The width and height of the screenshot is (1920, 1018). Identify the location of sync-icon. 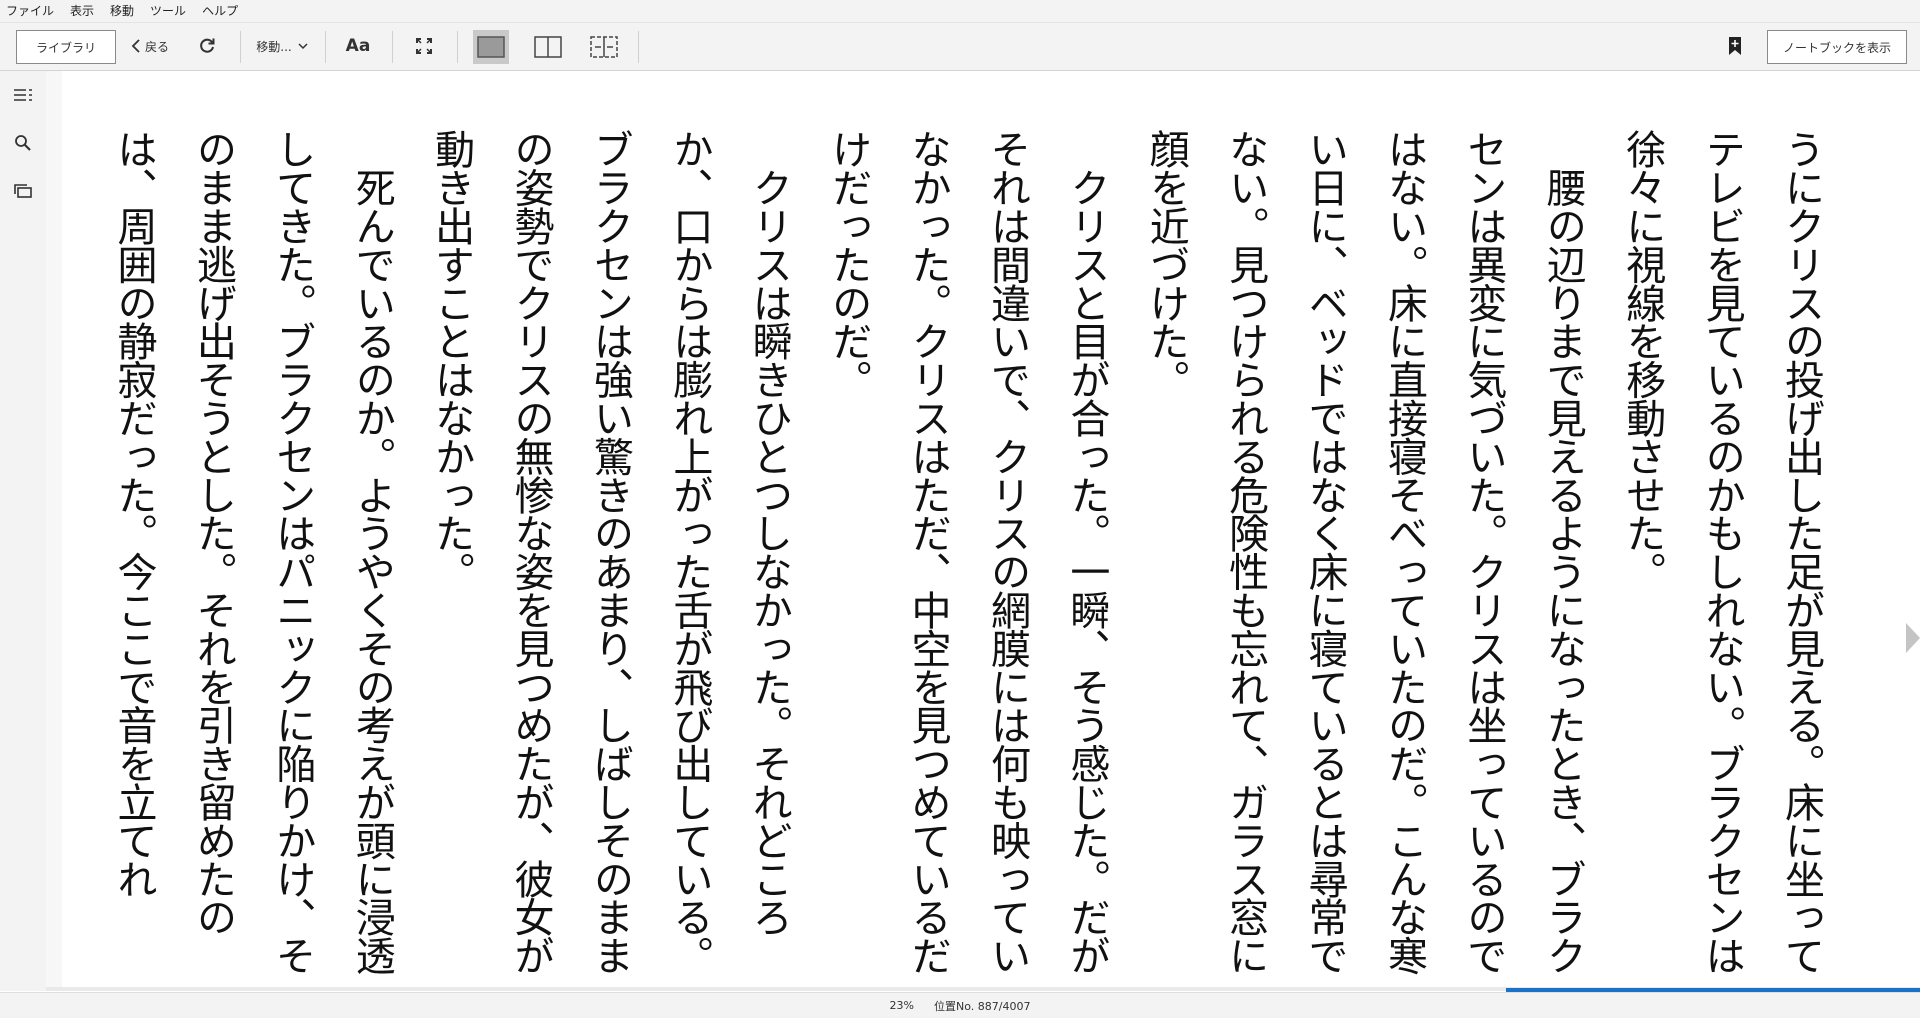
(207, 45).